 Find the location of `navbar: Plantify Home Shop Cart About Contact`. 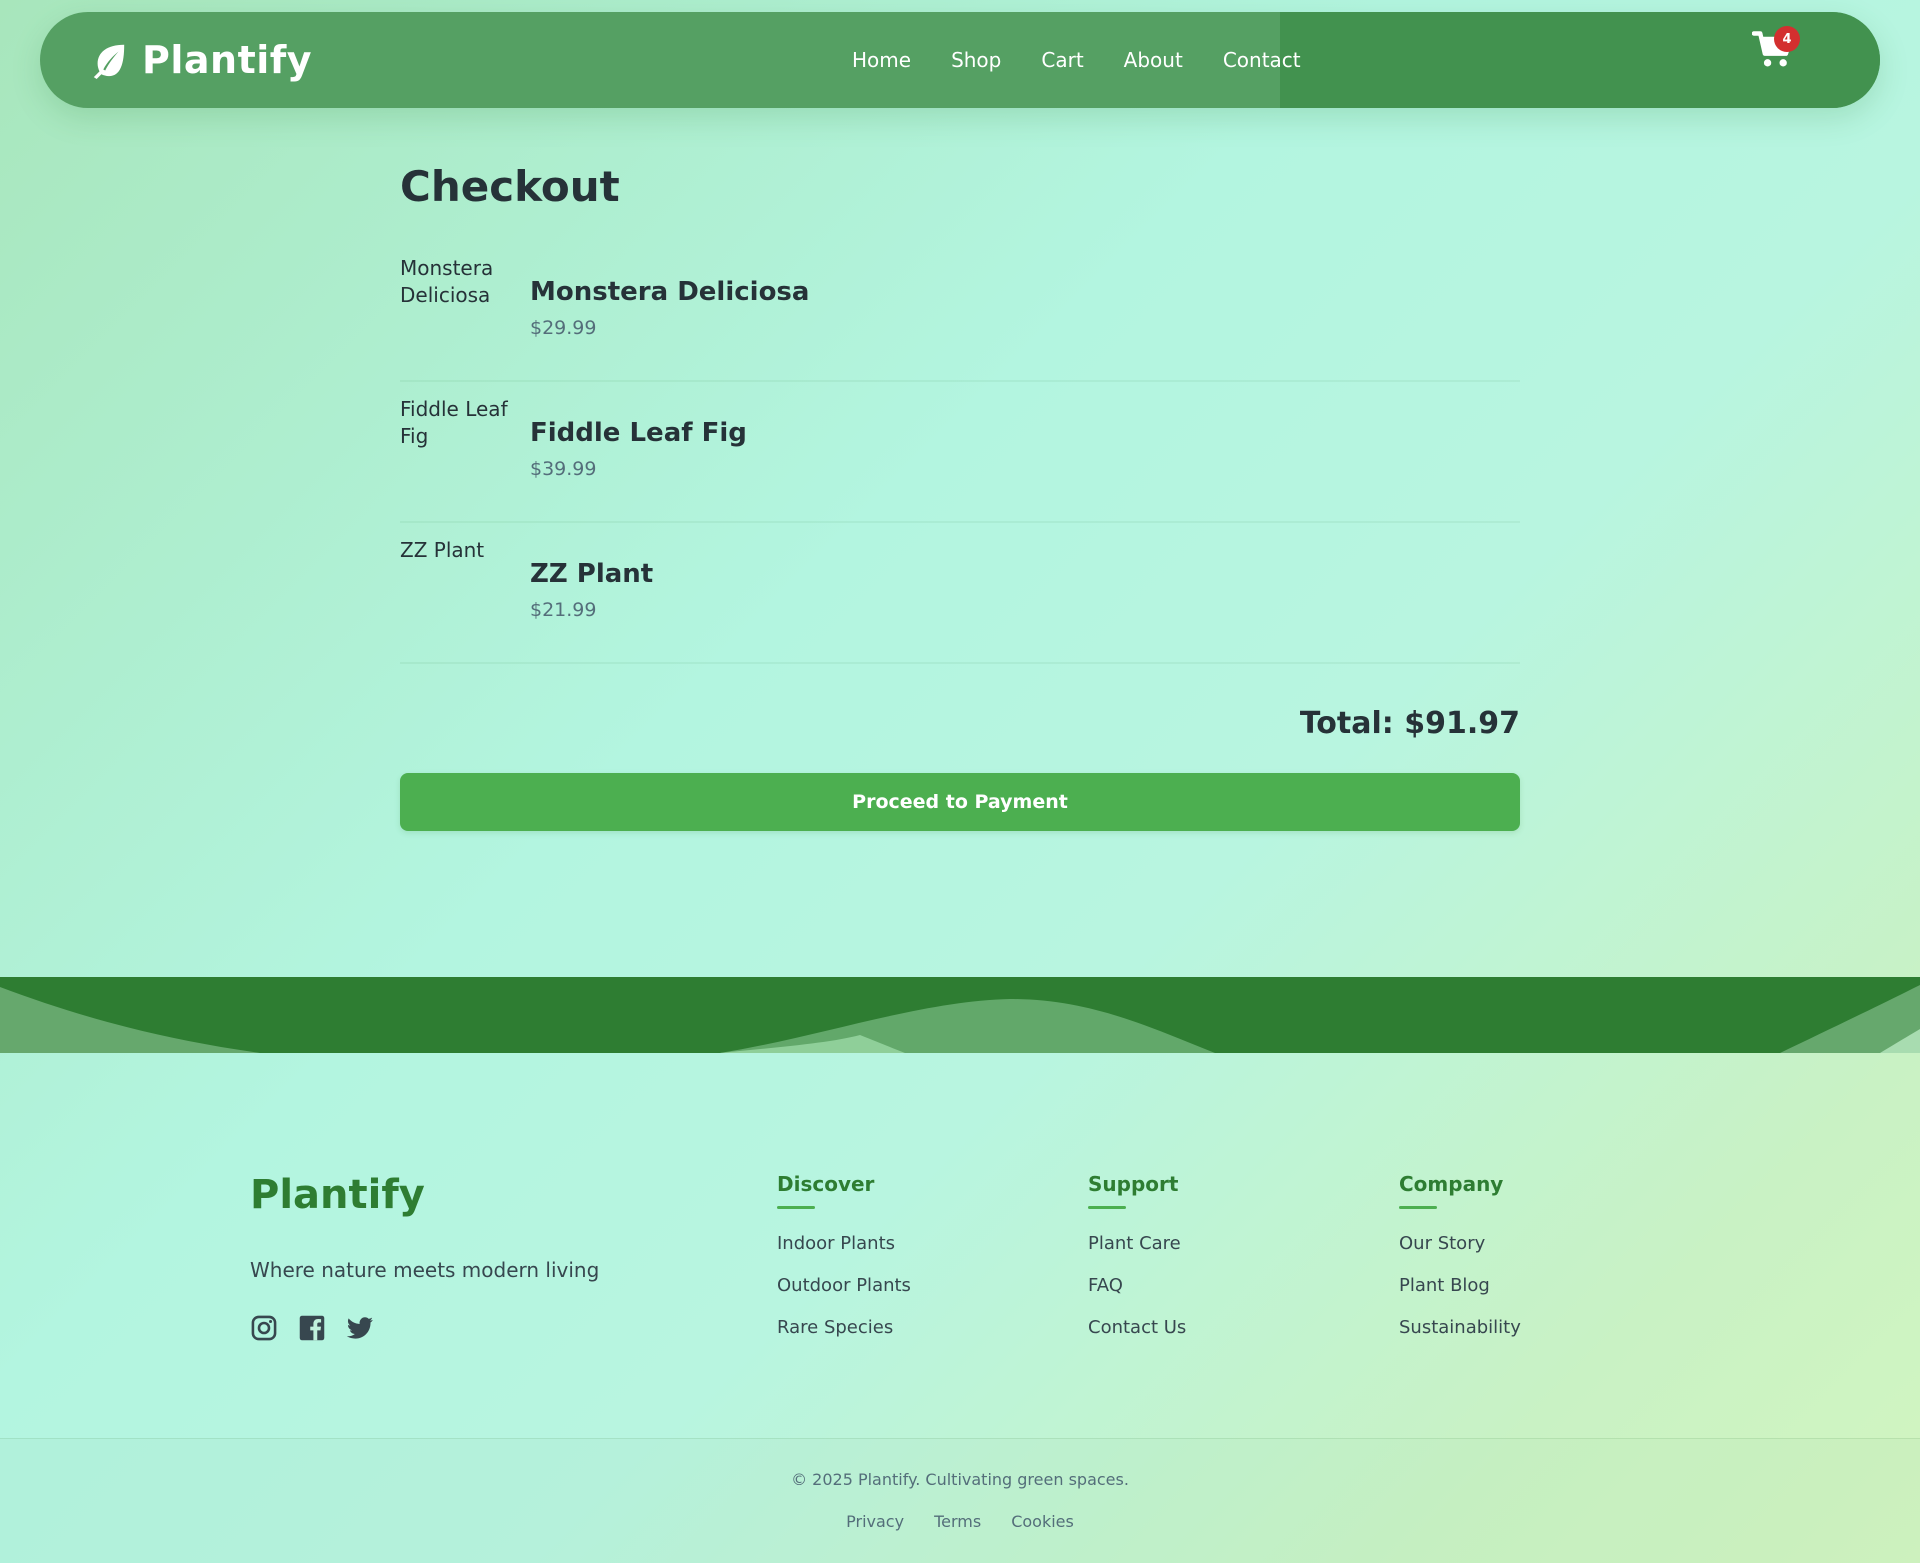

navbar: Plantify Home Shop Cart About Contact is located at coordinates (960, 60).